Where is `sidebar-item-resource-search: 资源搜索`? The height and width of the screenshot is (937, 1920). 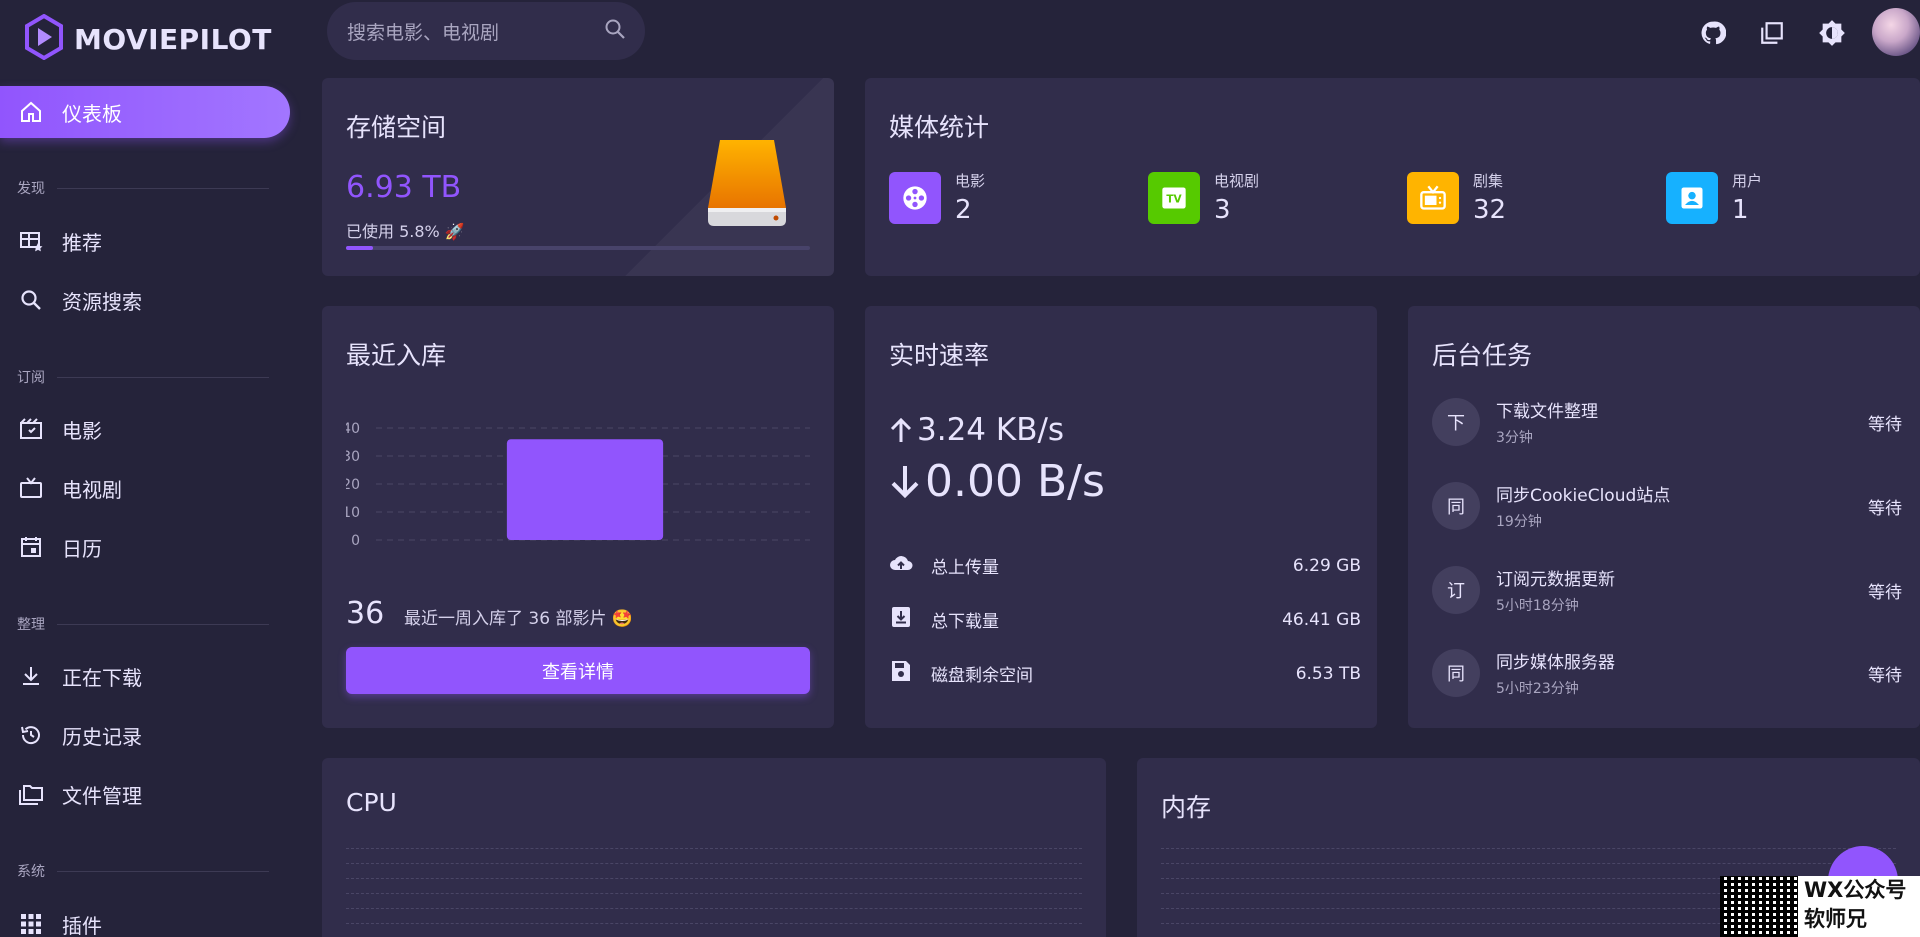
sidebar-item-resource-search: 资源搜索 is located at coordinates (145, 300).